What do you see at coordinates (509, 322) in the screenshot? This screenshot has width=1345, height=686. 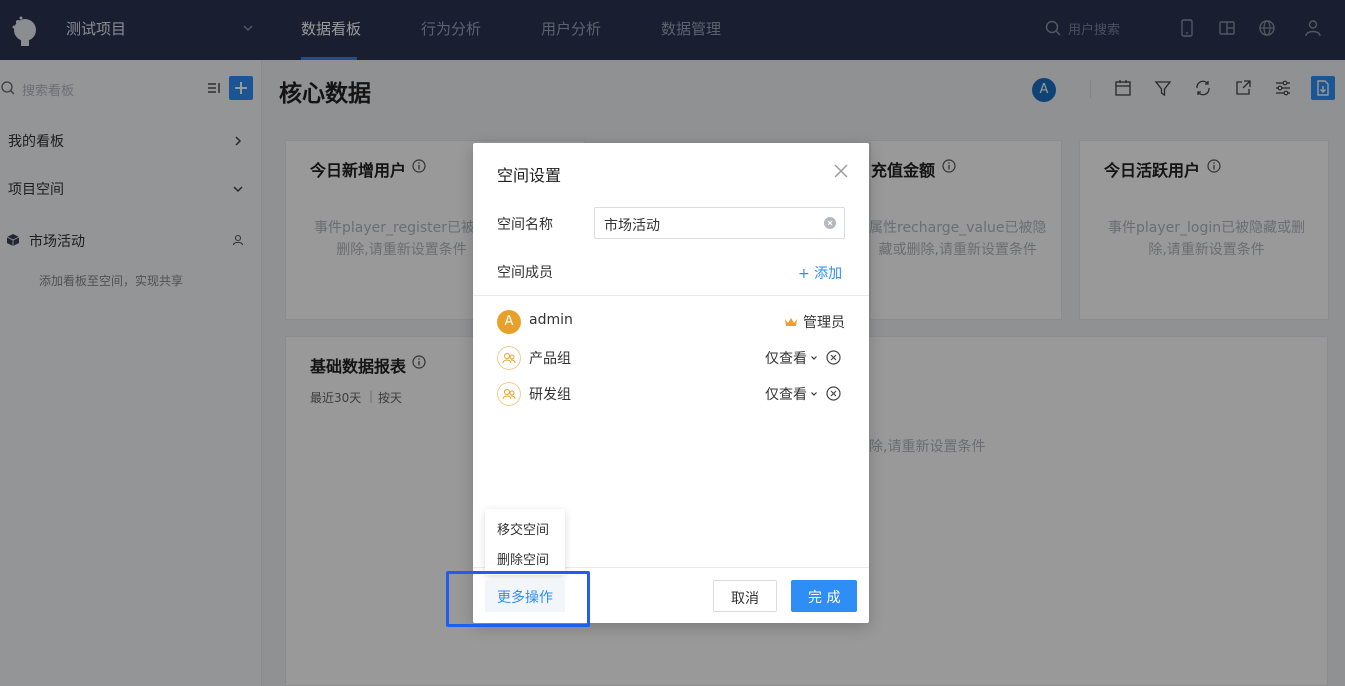 I see `avatar: A` at bounding box center [509, 322].